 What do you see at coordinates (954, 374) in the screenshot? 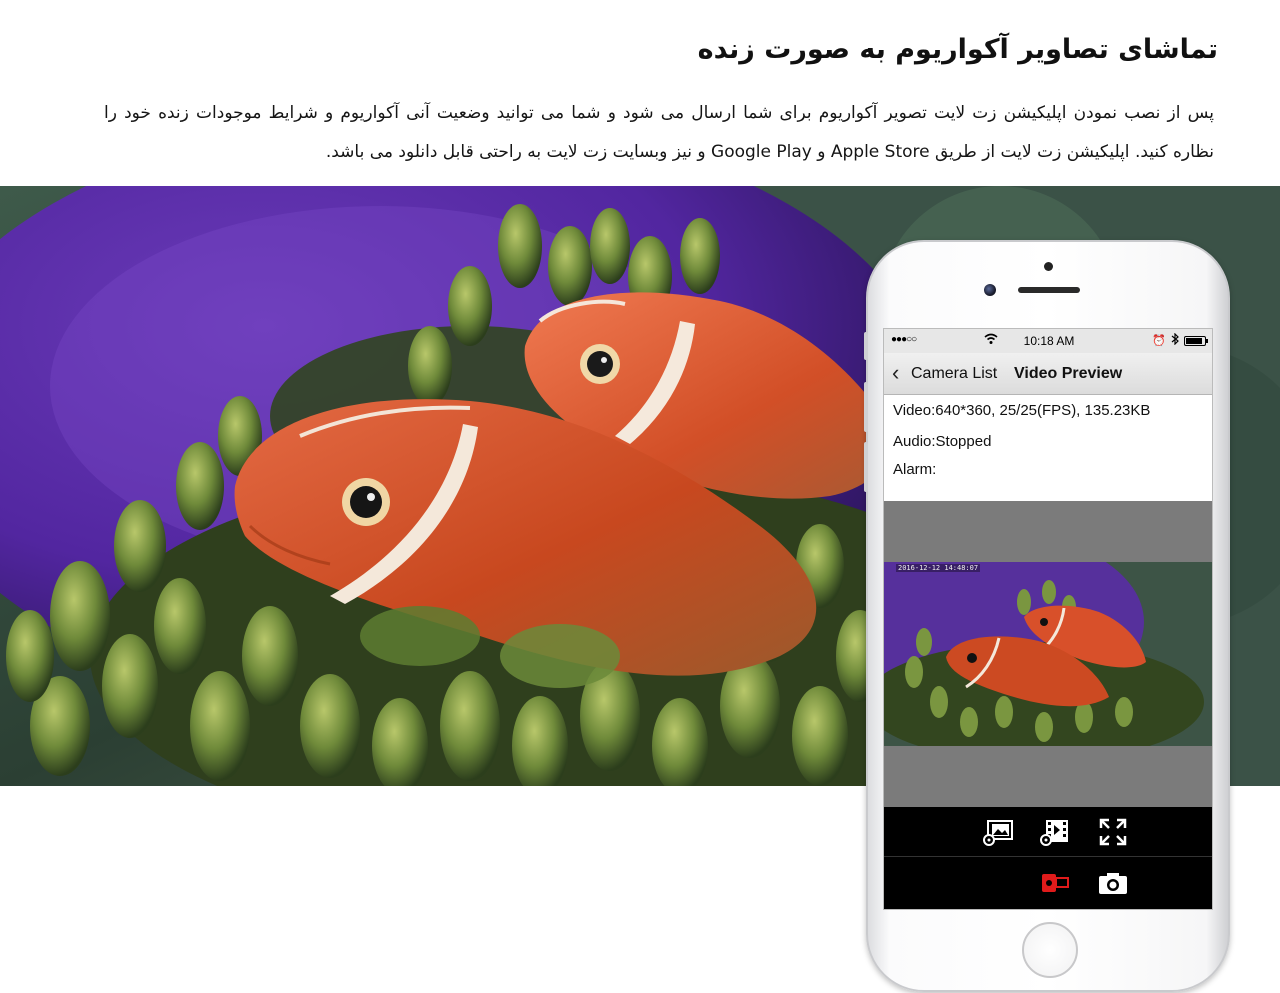
I see `back-button-camera-list: Camera List` at bounding box center [954, 374].